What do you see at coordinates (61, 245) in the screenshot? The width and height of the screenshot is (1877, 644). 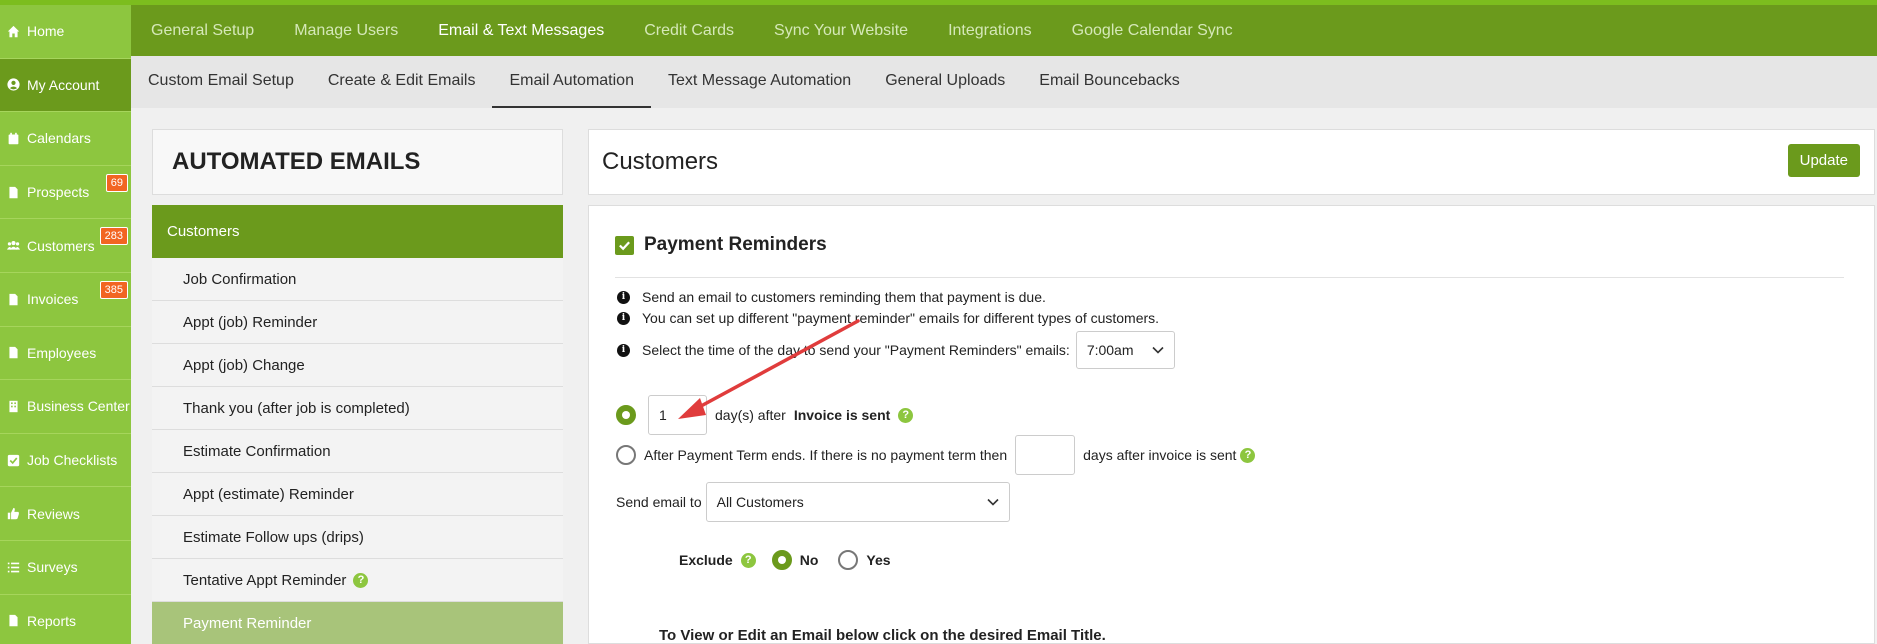 I see `sidebar-item-label: Customers` at bounding box center [61, 245].